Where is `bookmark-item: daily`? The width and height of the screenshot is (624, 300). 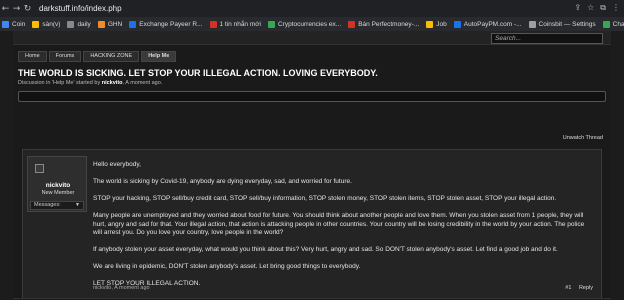
bookmark-item: daily is located at coordinates (79, 24).